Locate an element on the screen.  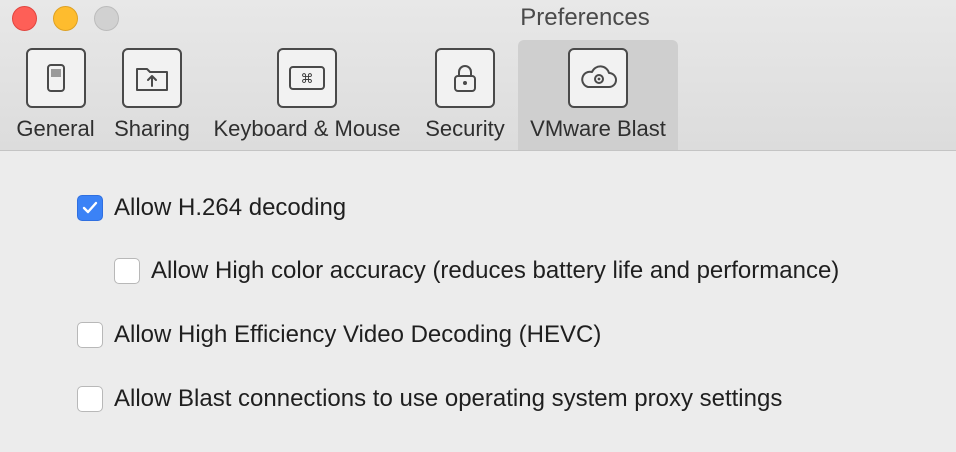
lock-icon is located at coordinates (465, 78).